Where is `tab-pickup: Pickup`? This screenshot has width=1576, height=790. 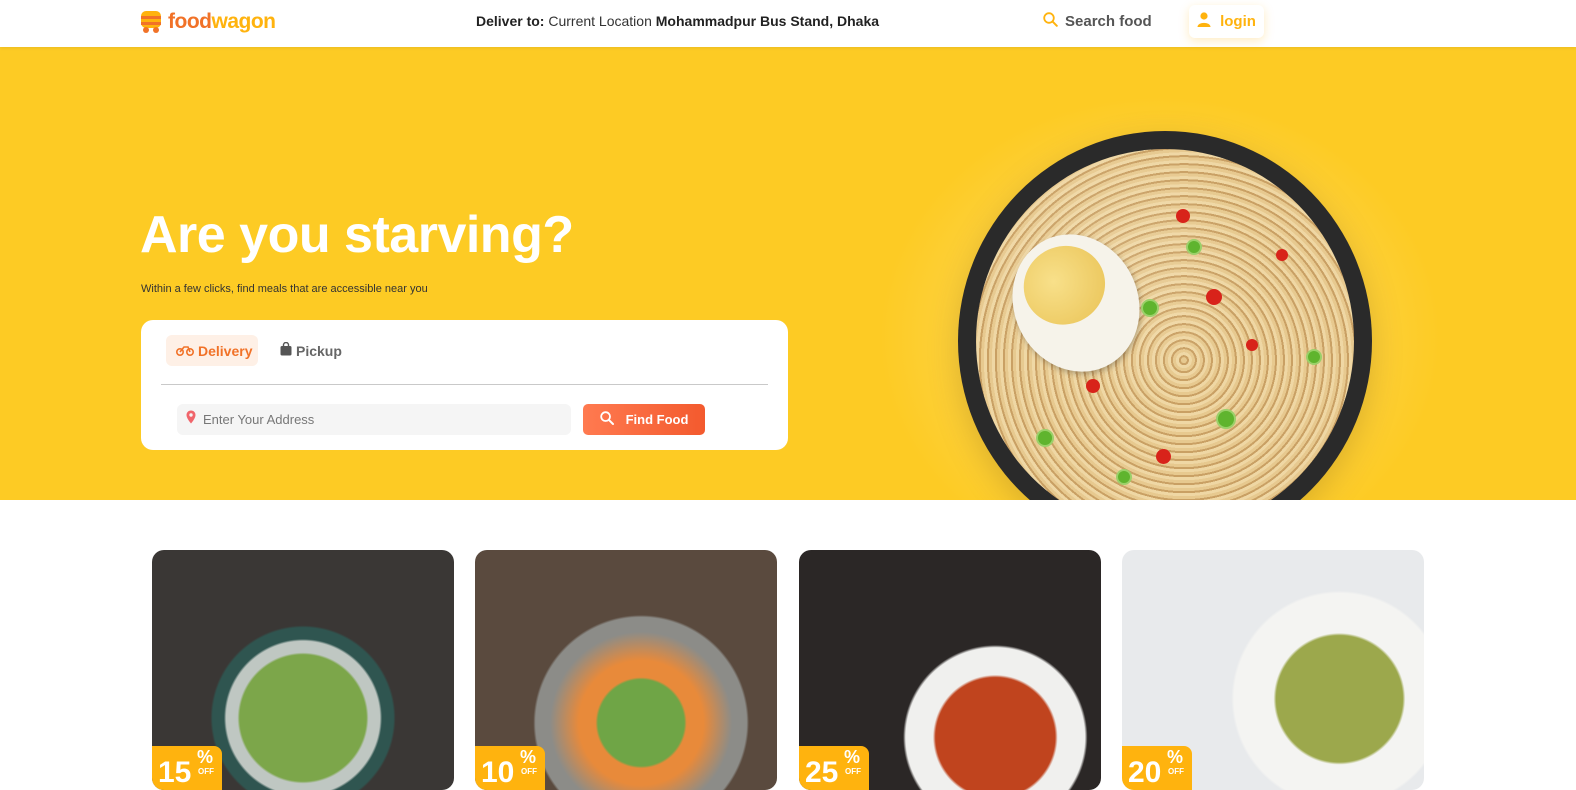 tab-pickup: Pickup is located at coordinates (311, 350).